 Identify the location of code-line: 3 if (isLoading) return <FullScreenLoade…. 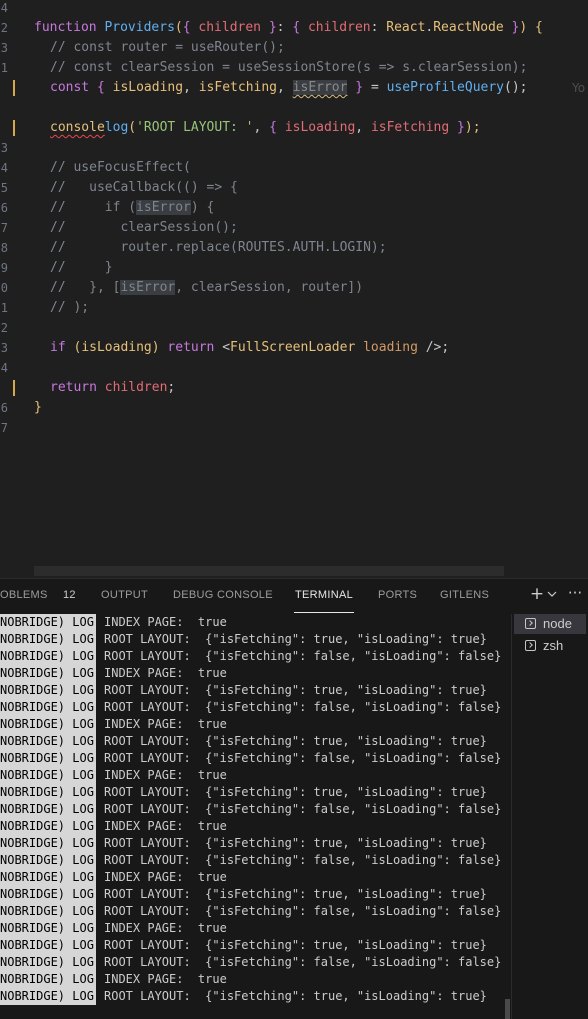
(294, 348).